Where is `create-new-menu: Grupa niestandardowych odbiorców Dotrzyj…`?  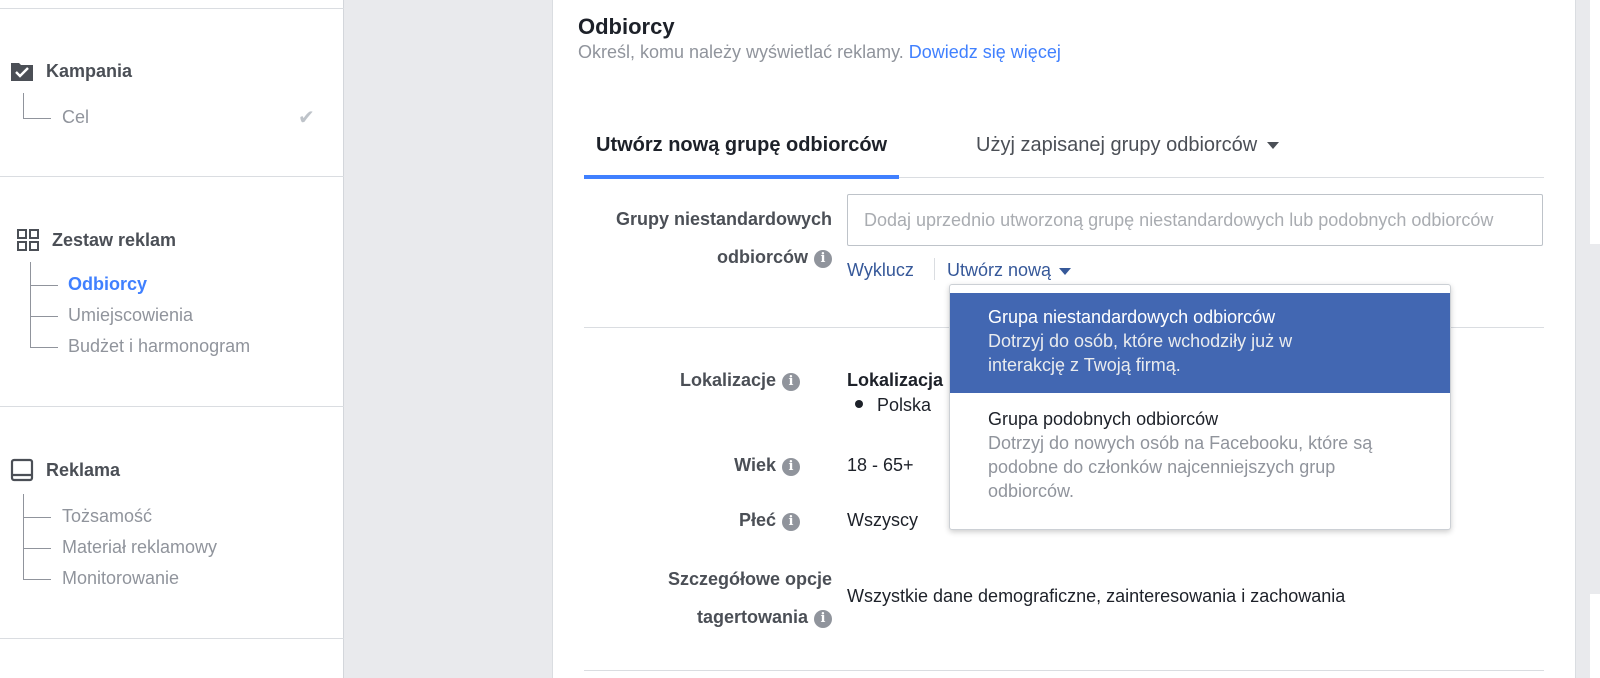 create-new-menu: Grupa niestandardowych odbiorców Dotrzyj… is located at coordinates (1200, 407).